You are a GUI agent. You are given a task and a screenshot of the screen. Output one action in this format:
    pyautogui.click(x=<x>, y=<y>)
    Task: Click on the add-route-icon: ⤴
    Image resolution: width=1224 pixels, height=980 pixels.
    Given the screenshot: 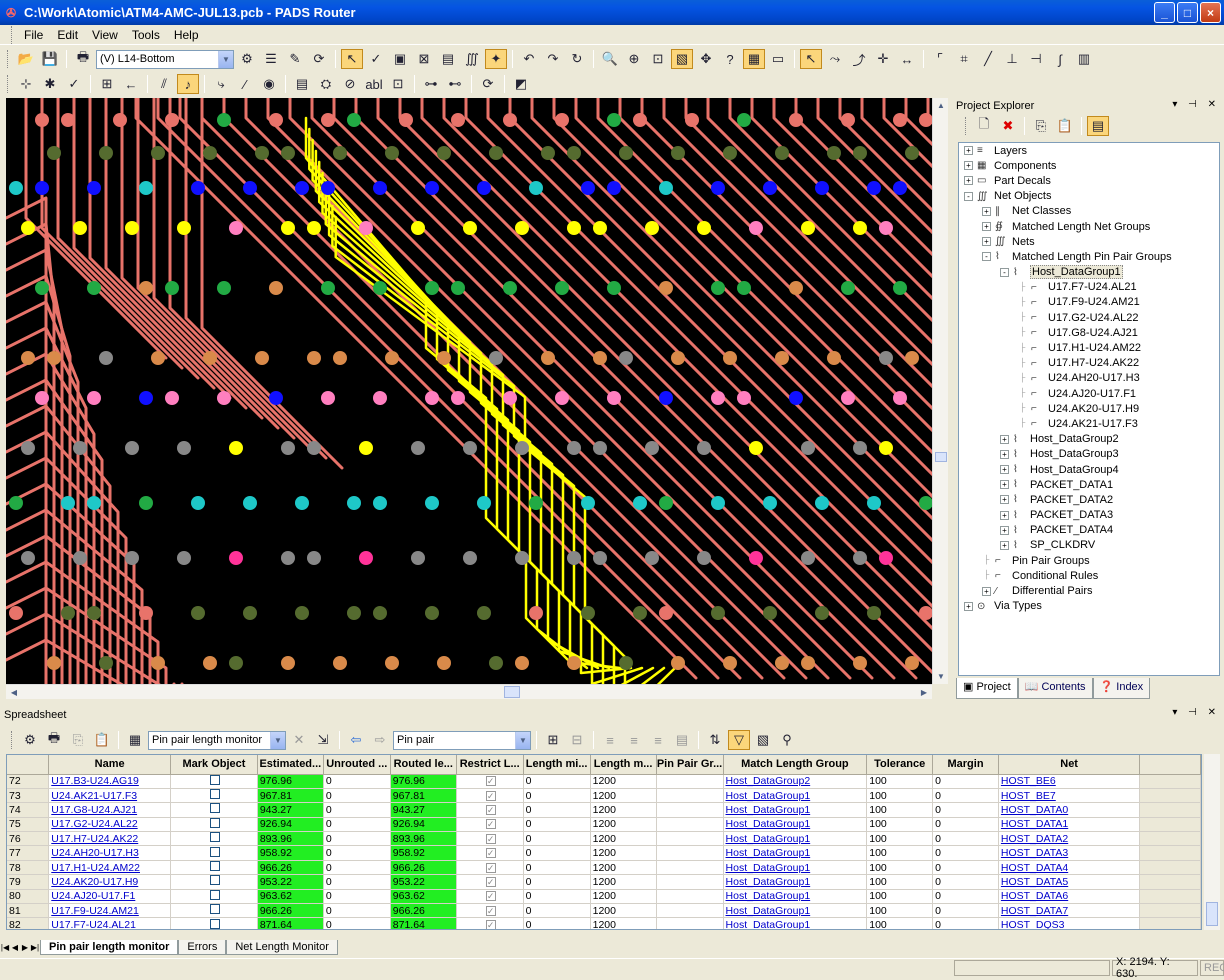 What is the action you would take?
    pyautogui.click(x=859, y=59)
    